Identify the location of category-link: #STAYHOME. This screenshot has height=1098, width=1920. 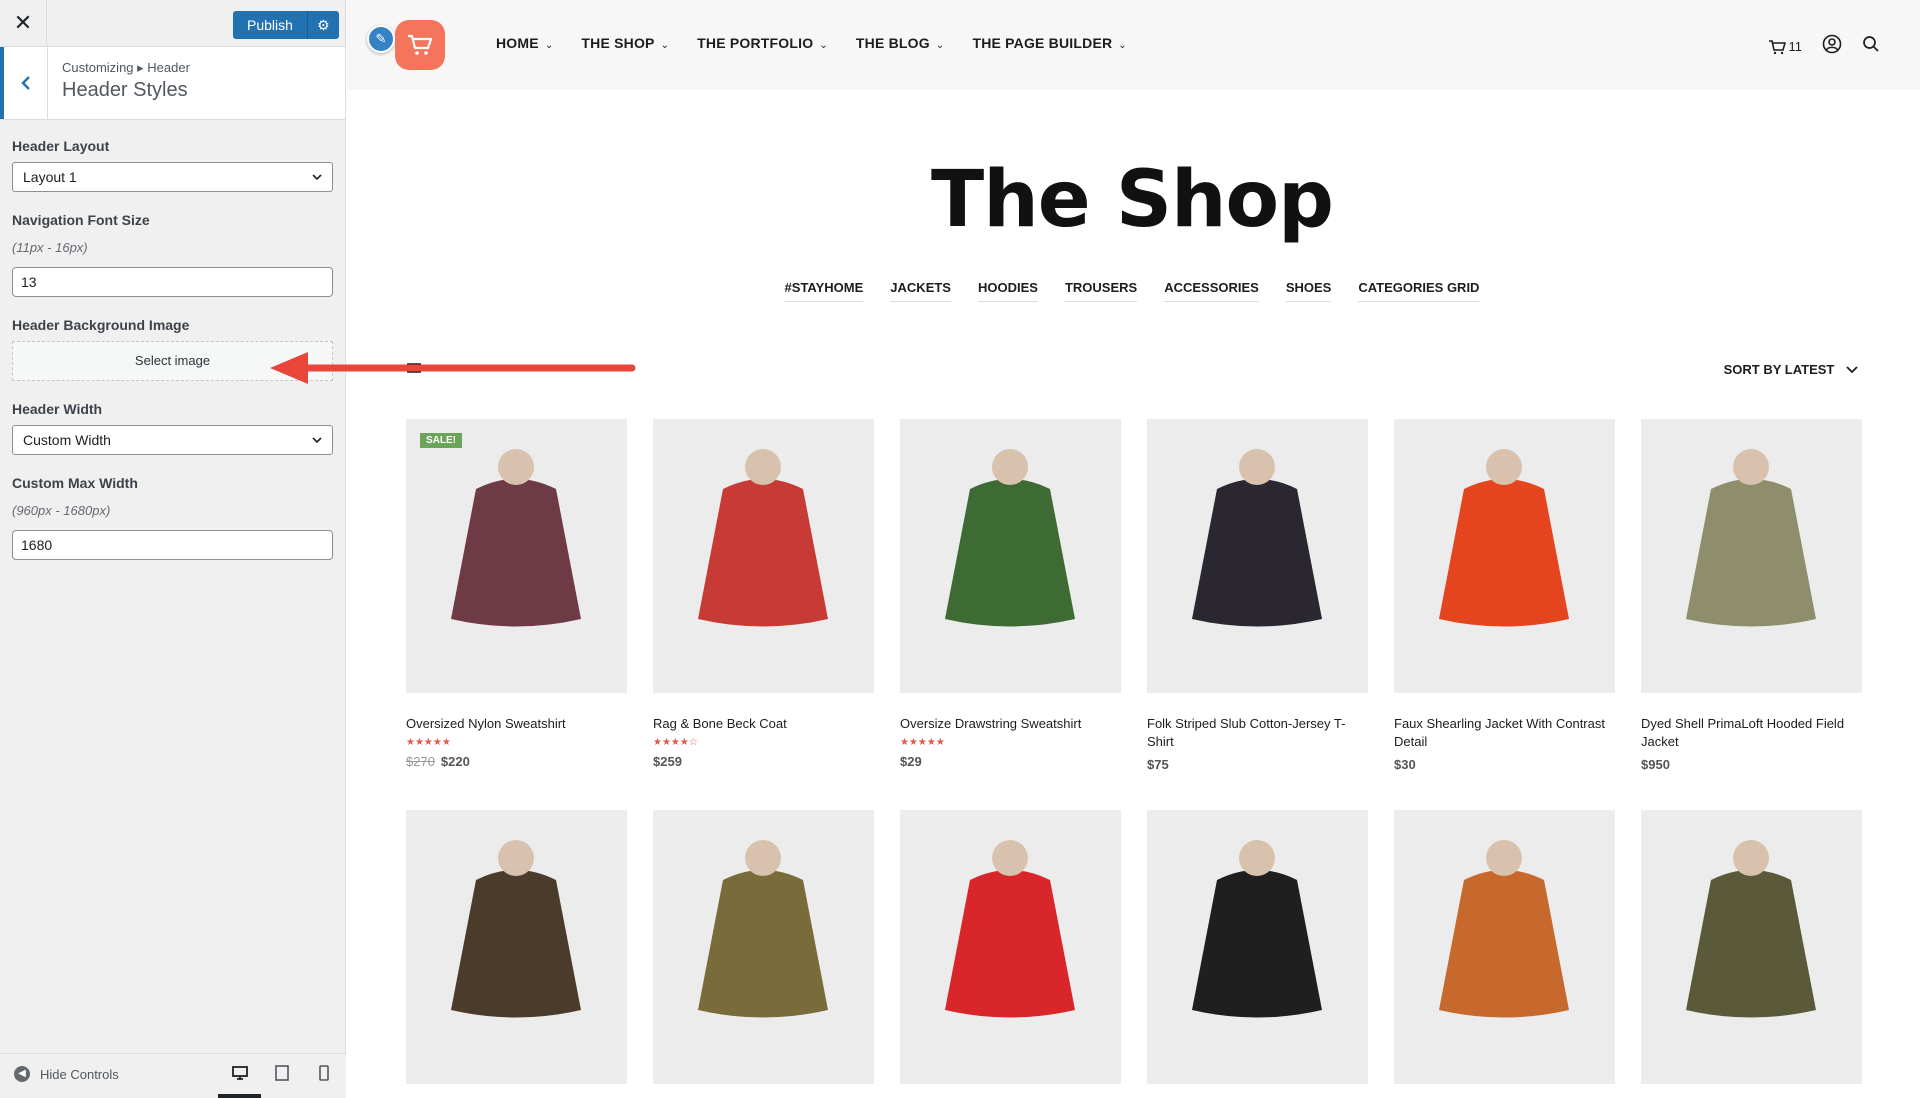
(824, 291).